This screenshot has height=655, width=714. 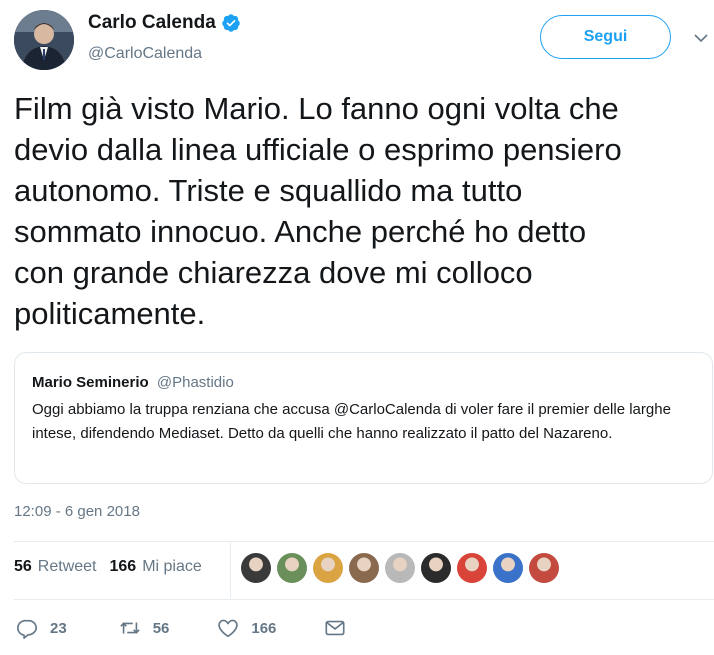 I want to click on likes-count: 166, so click(x=123, y=566).